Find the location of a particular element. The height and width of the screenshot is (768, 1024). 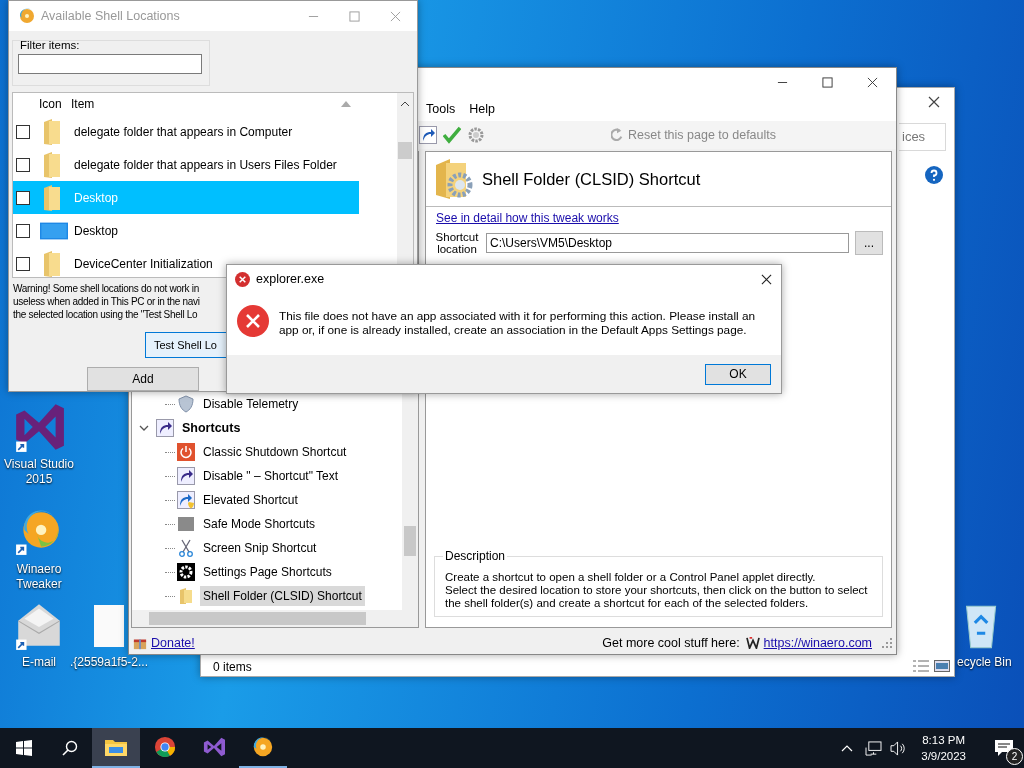

menu-item: Tools is located at coordinates (441, 109).